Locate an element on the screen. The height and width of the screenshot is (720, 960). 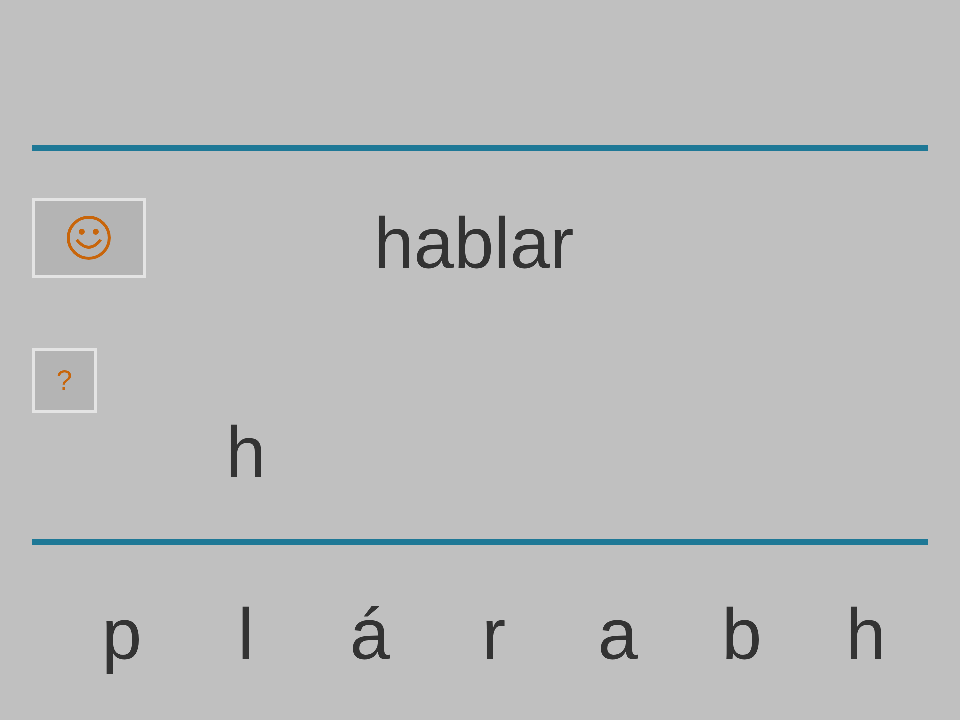
smiley-button is located at coordinates (89, 238).